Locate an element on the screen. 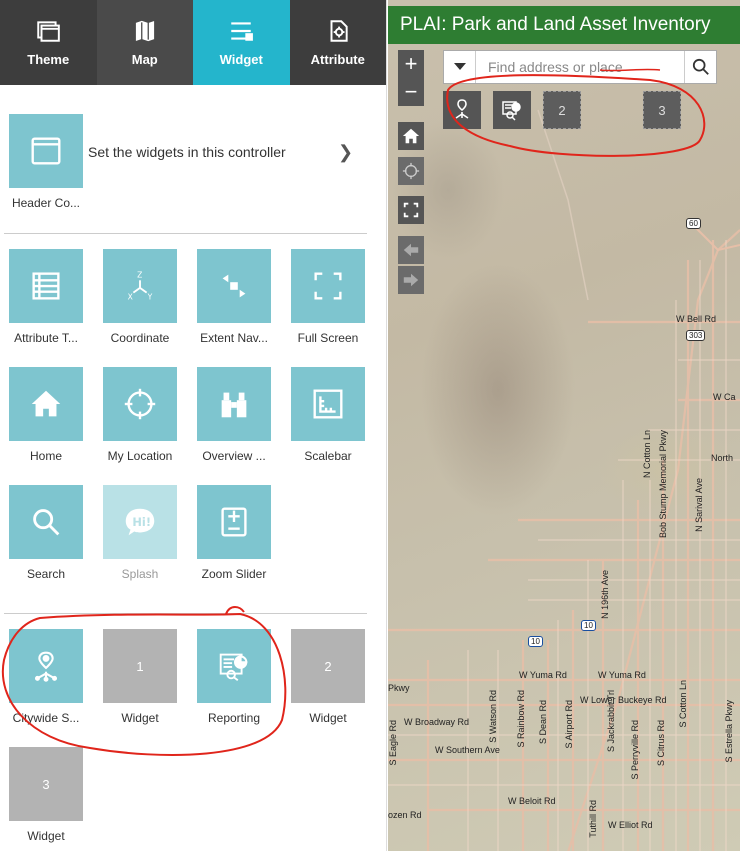 This screenshot has height=851, width=740. theme-icon is located at coordinates (49, 31).